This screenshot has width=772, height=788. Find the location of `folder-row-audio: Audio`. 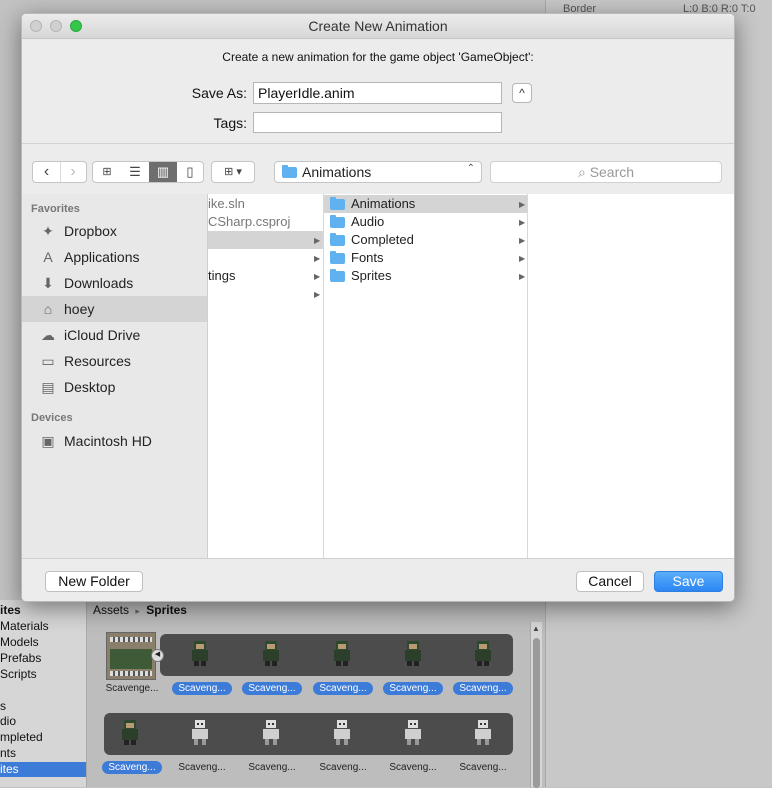

folder-row-audio: Audio is located at coordinates (425, 222).